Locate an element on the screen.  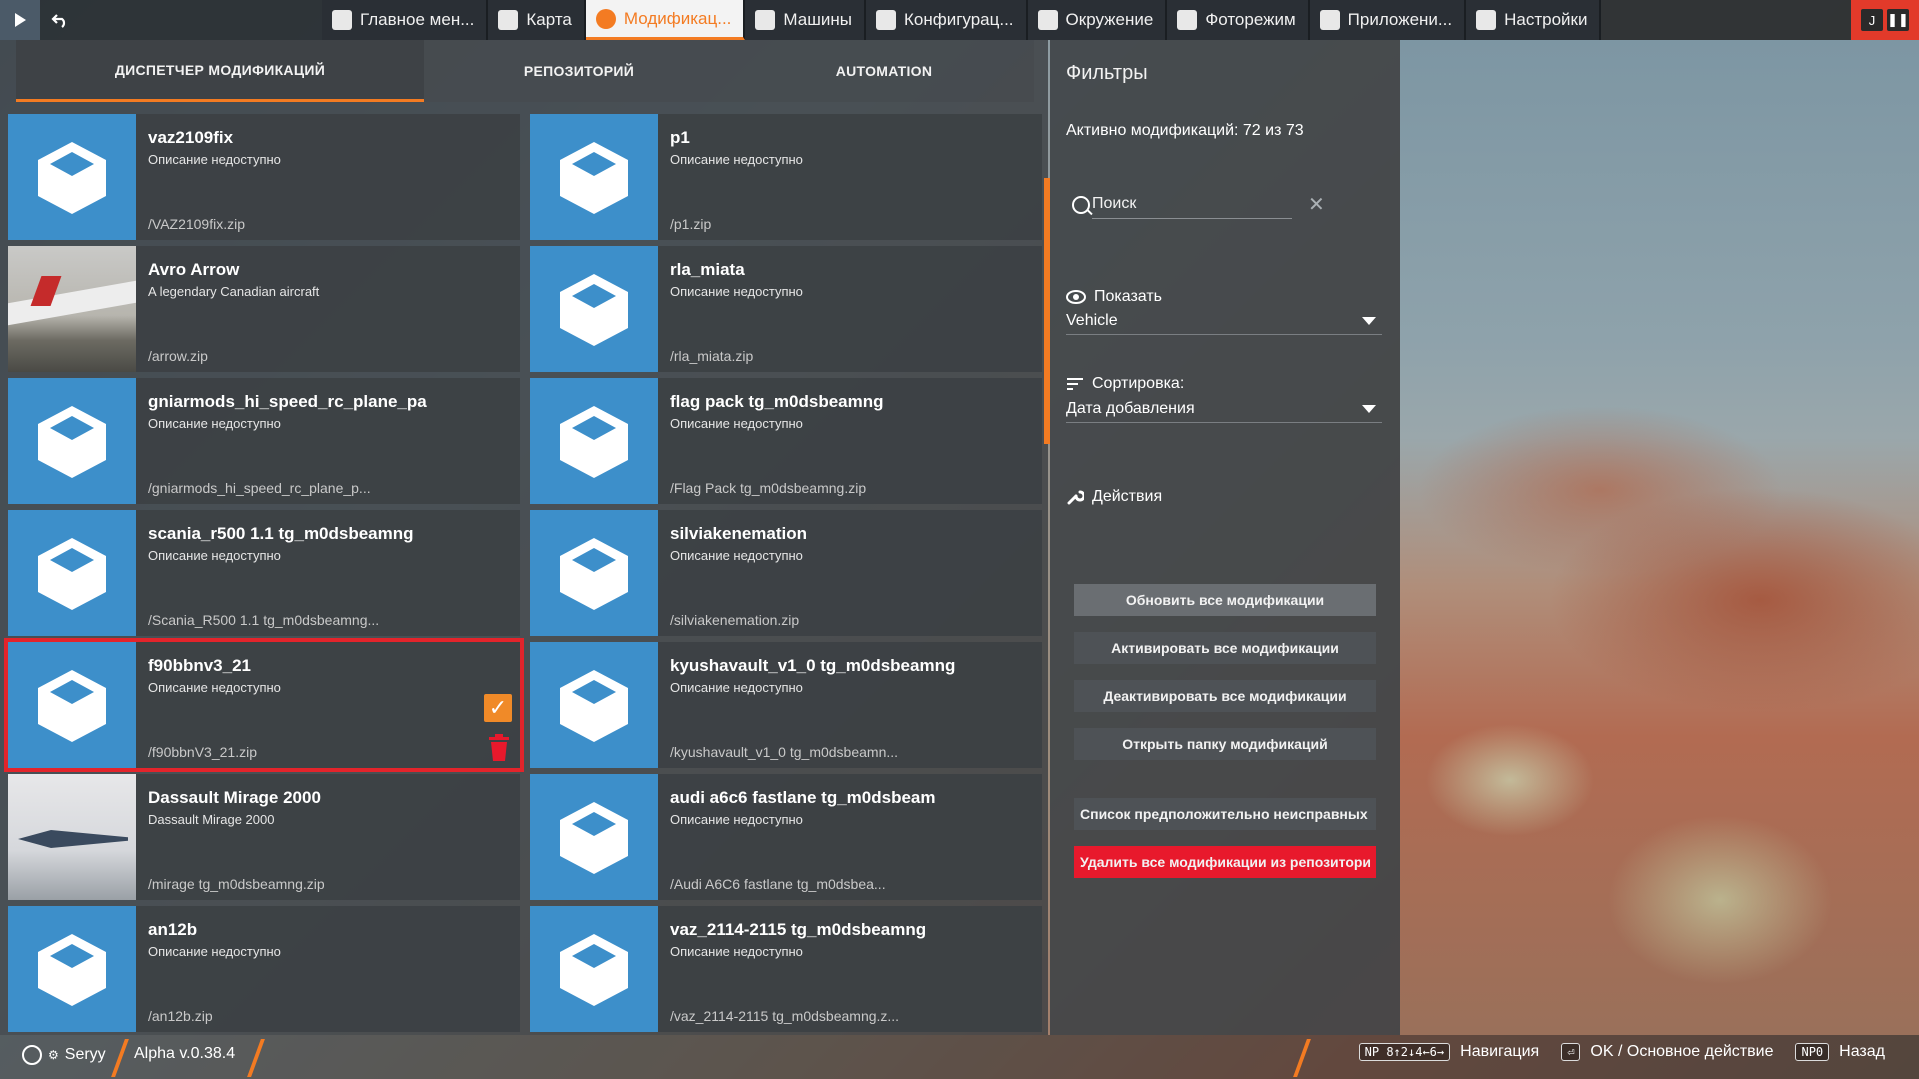
search-icon is located at coordinates (1081, 205).